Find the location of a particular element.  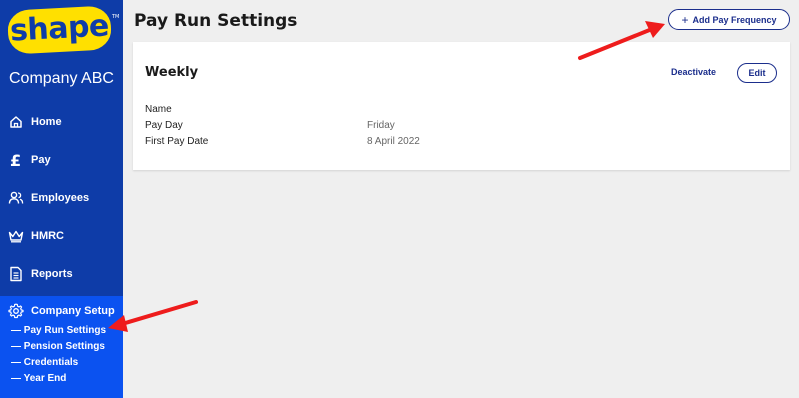

sidebar-item-label: Pay is located at coordinates (41, 160).